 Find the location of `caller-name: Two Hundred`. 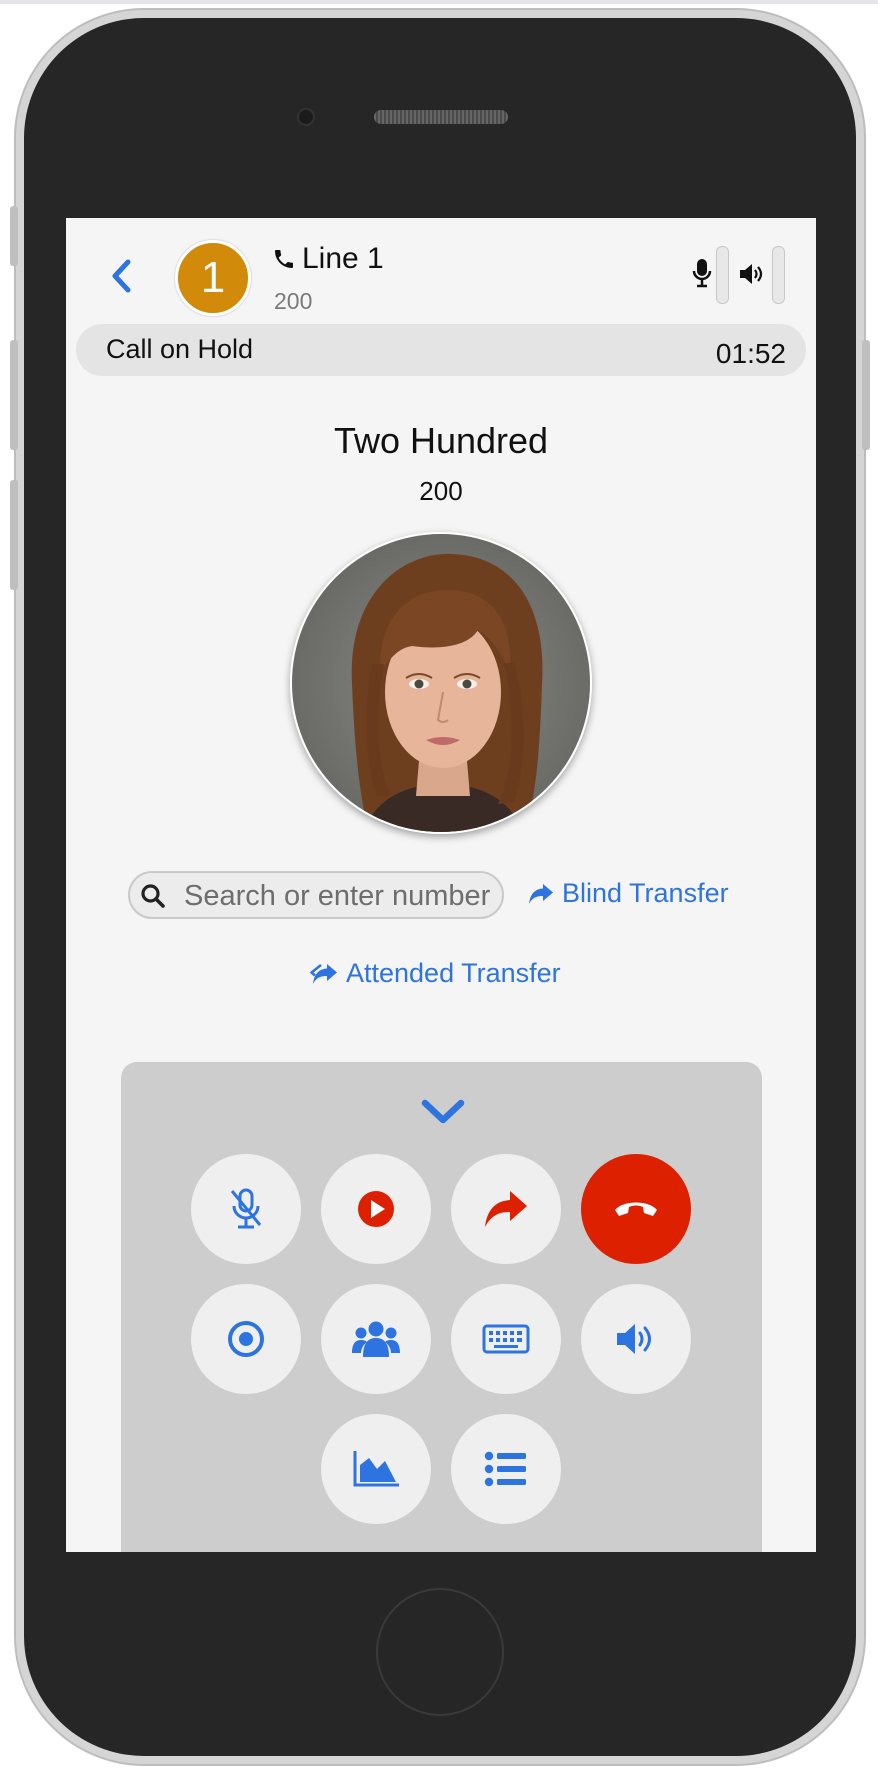

caller-name: Two Hundred is located at coordinates (441, 440).